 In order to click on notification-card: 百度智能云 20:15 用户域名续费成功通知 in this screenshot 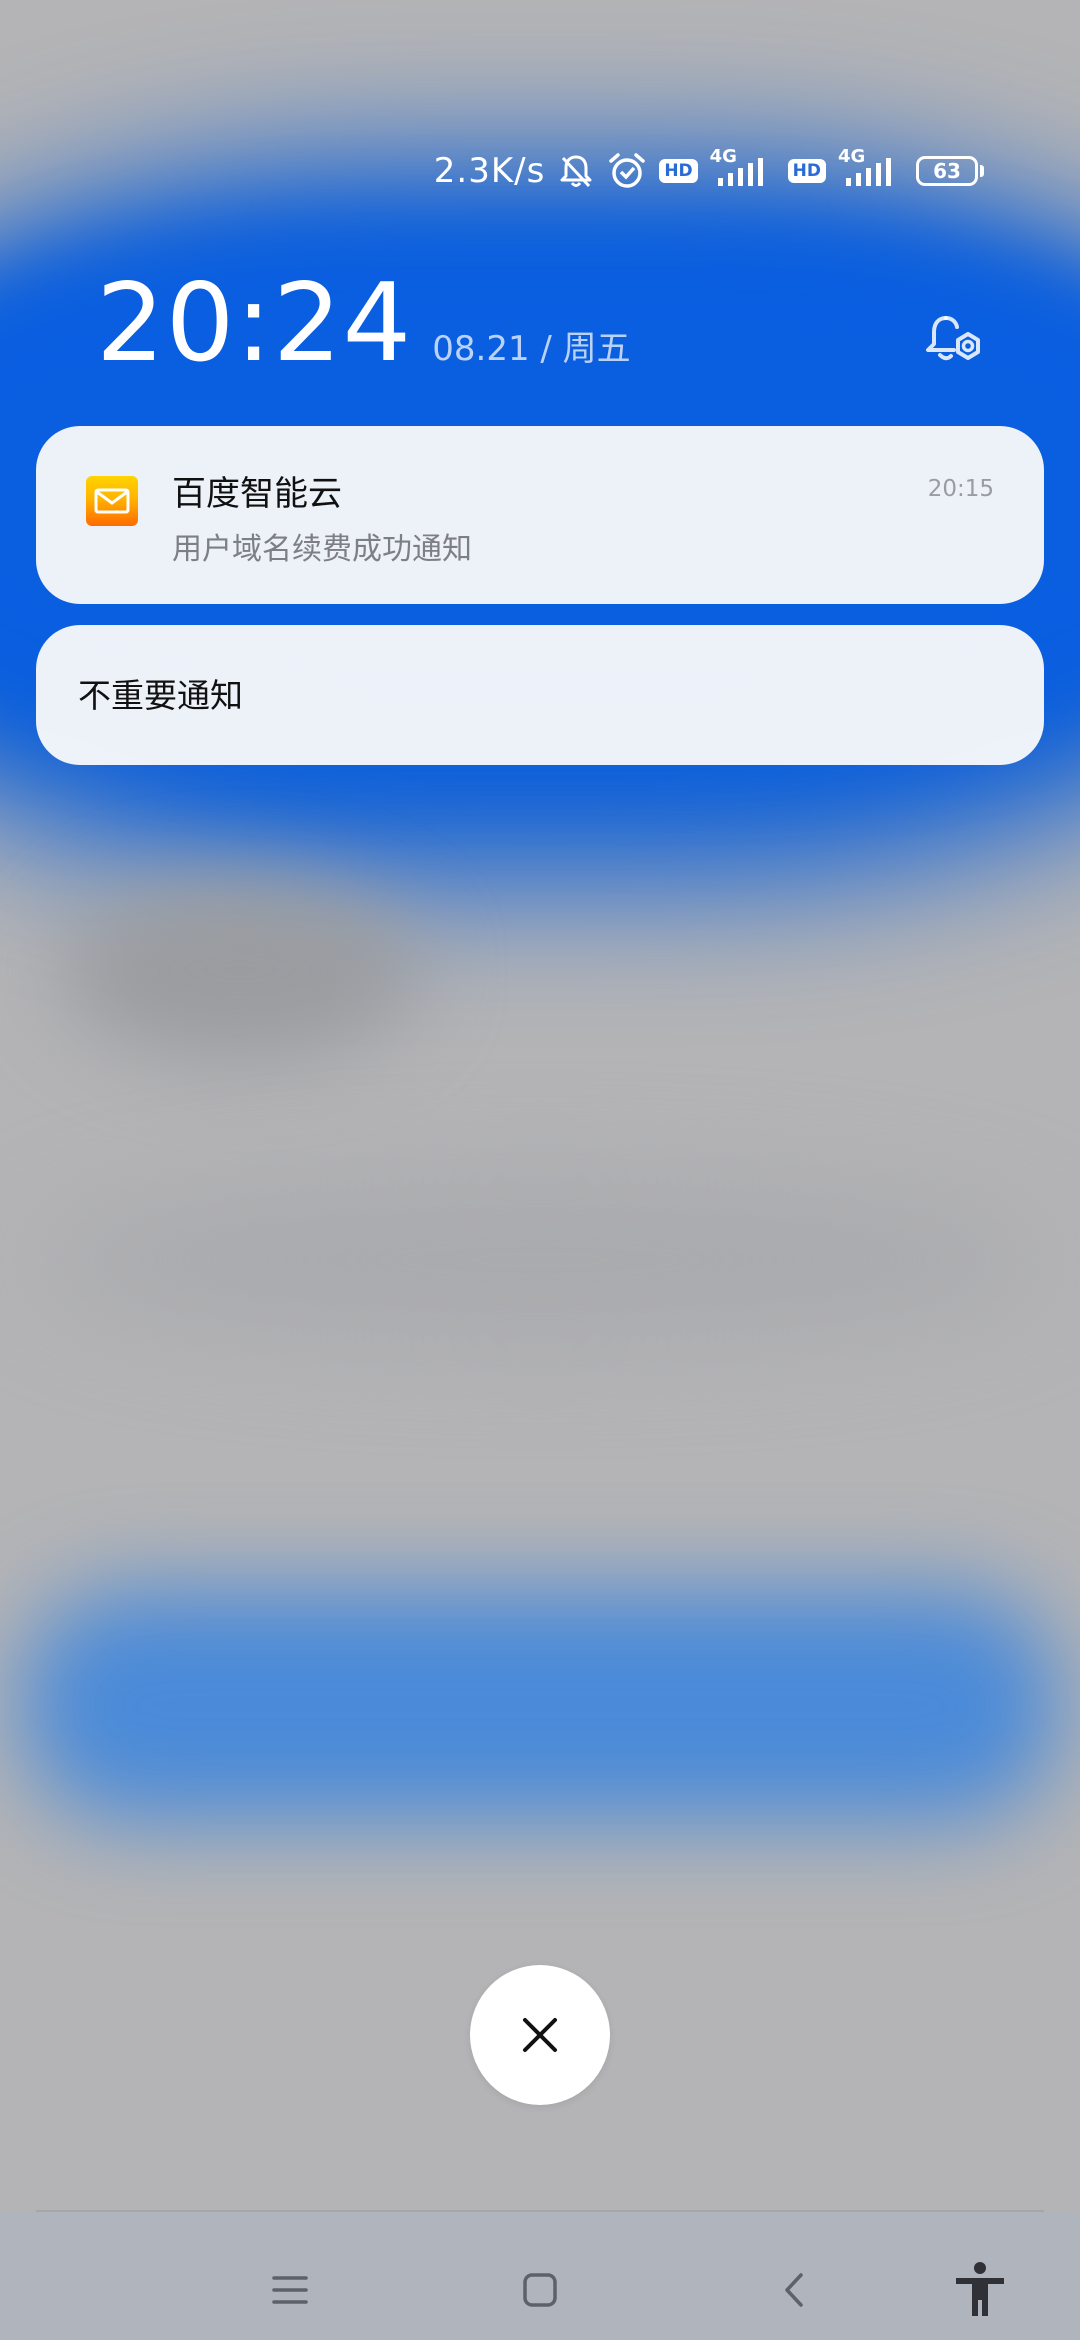, I will do `click(540, 515)`.